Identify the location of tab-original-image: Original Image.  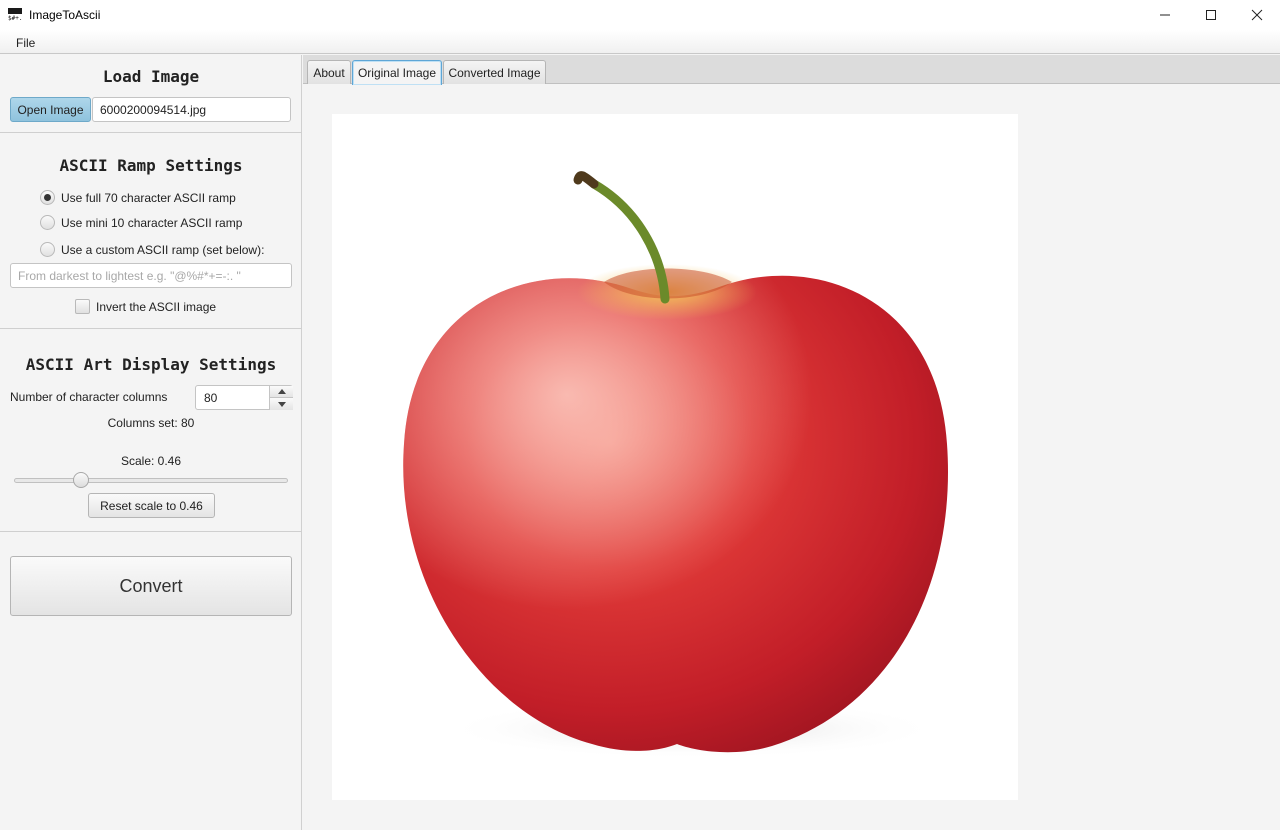
(397, 72).